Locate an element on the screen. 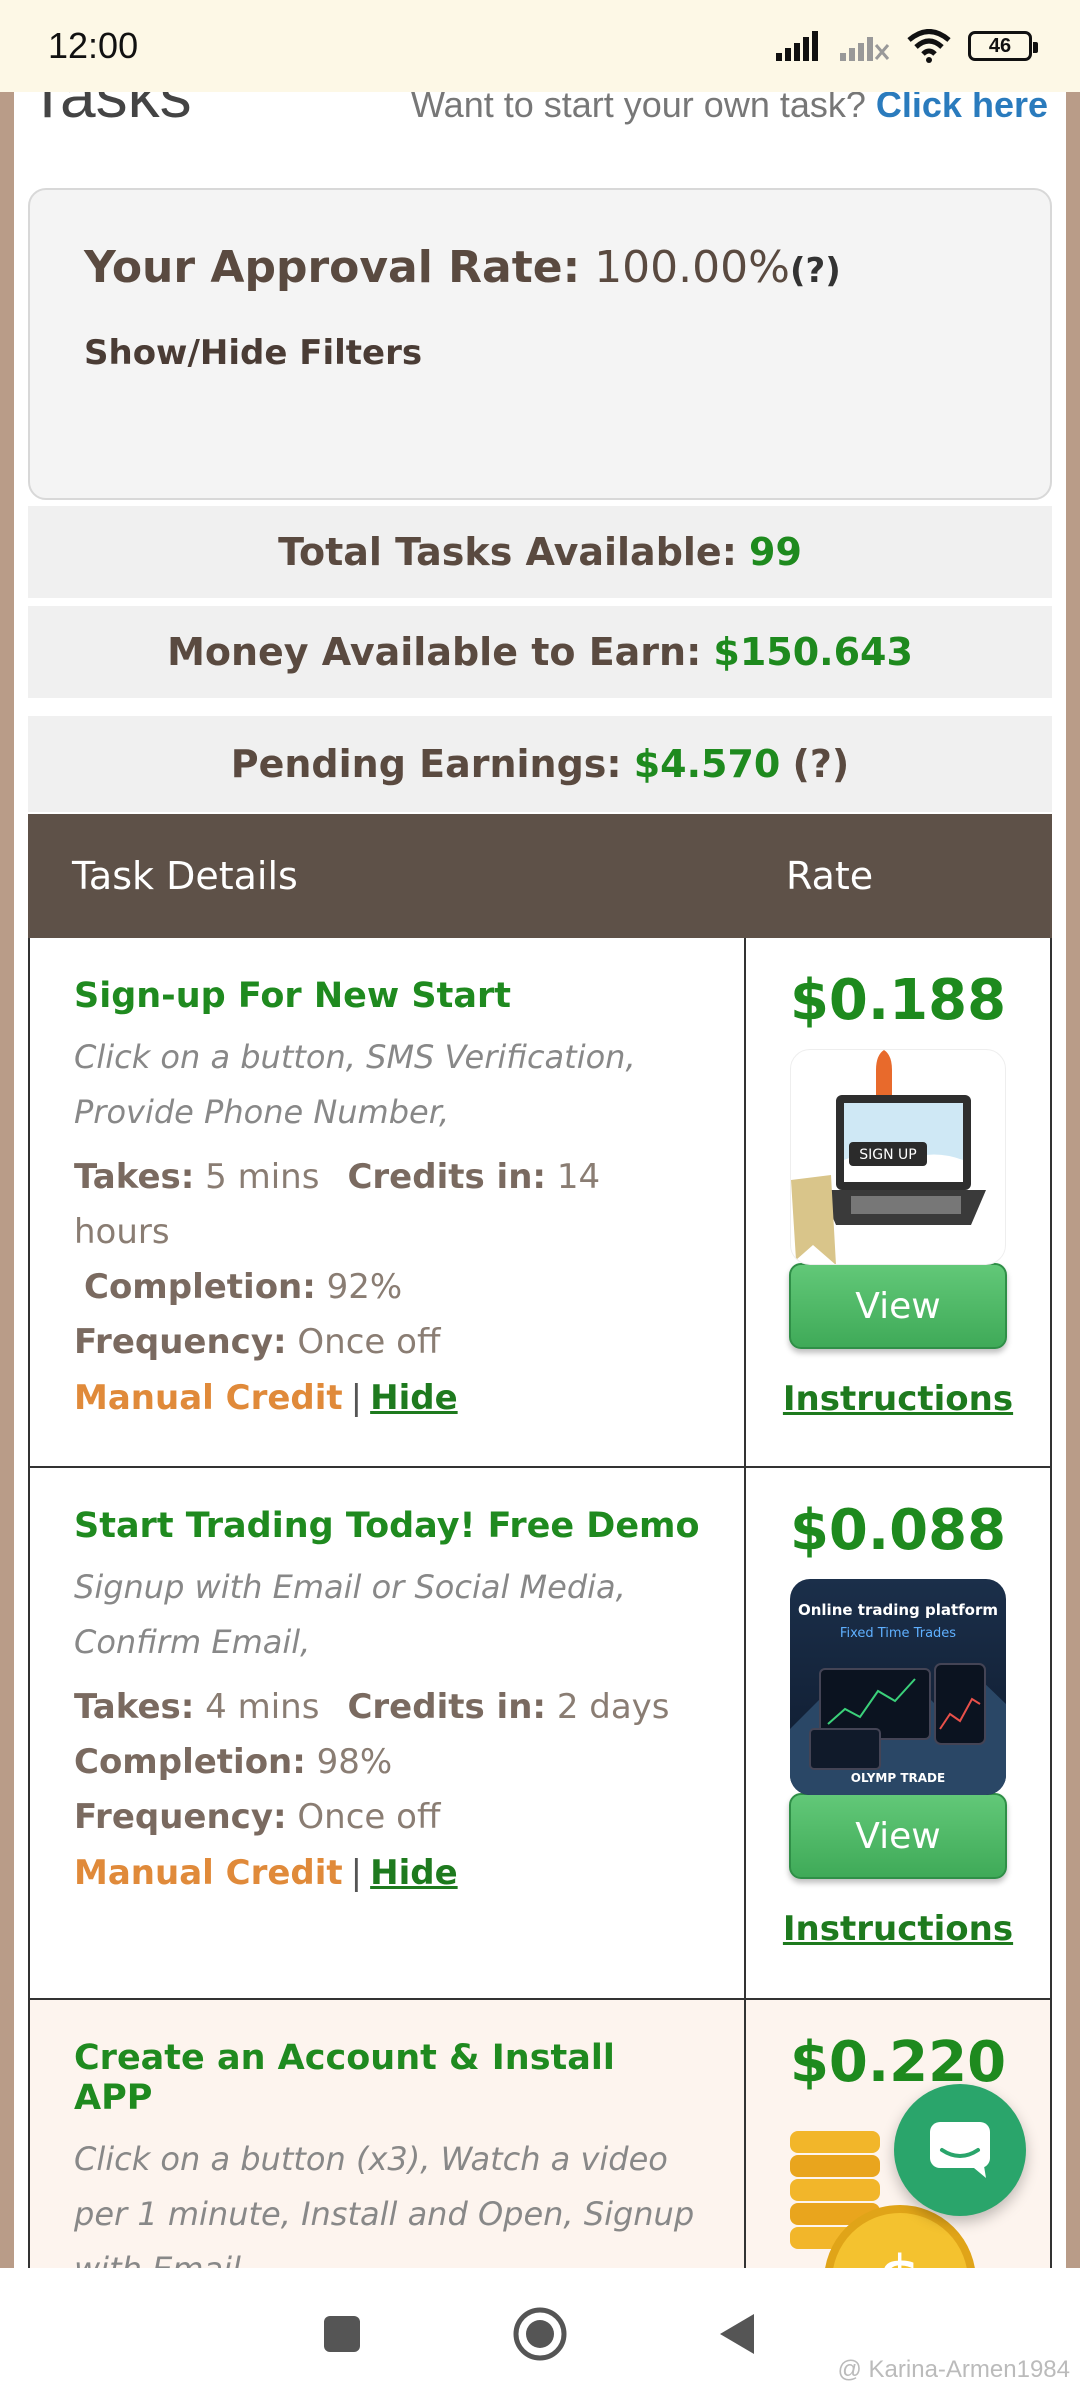  pending-help-link: (?) is located at coordinates (820, 764).